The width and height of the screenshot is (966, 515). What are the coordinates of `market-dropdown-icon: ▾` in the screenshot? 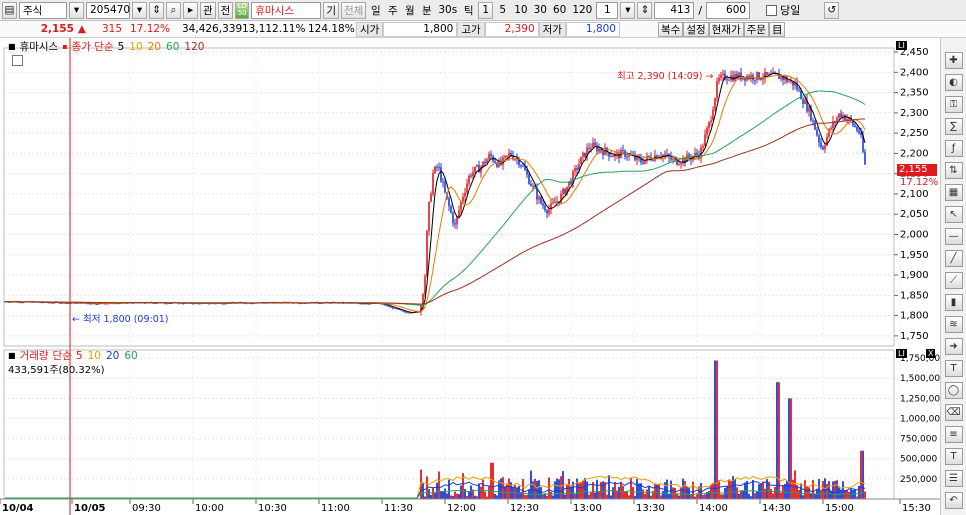 It's located at (76, 10).